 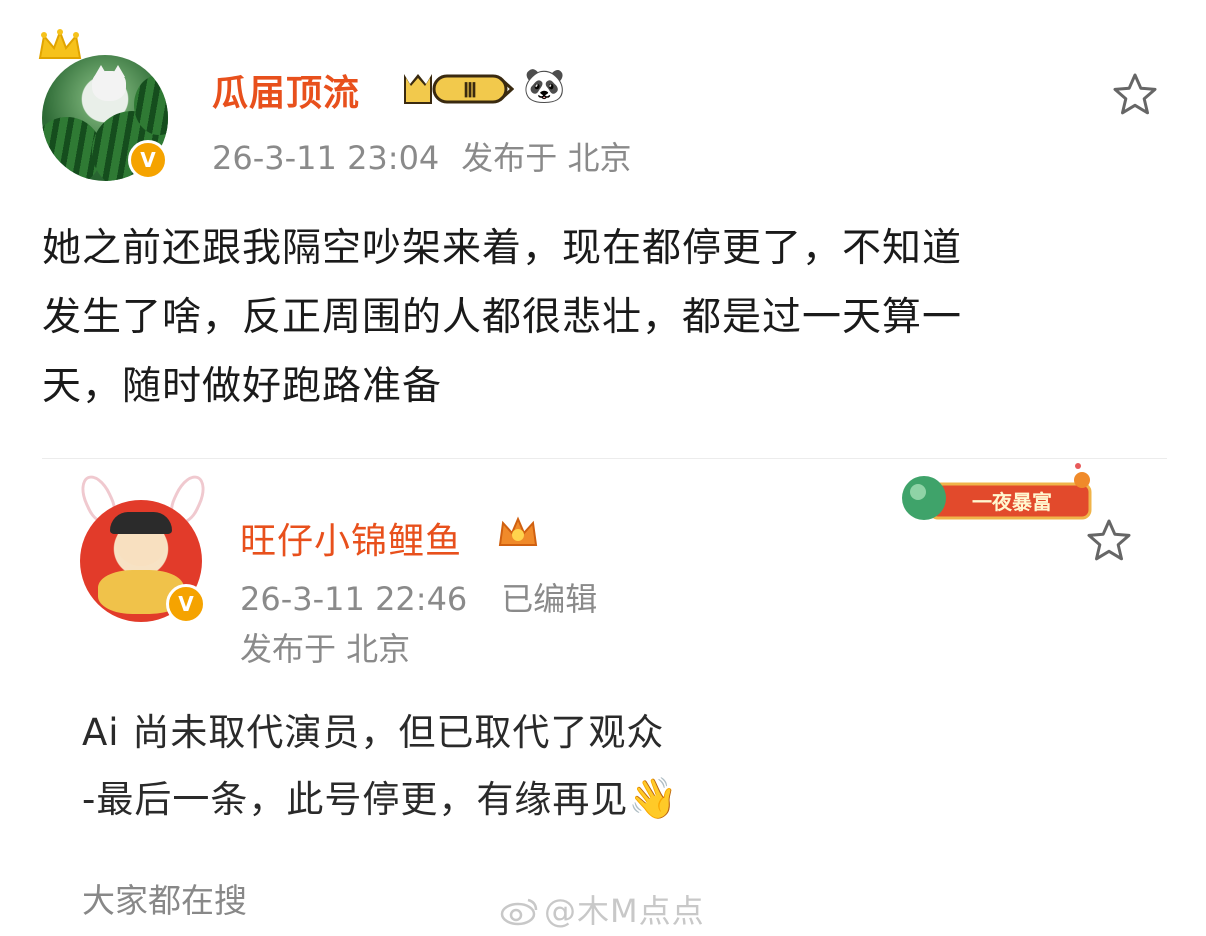 I want to click on post-body-line: 她之前还跟我隔空吵架来着，现在都停更了，不知道, so click(x=502, y=248).